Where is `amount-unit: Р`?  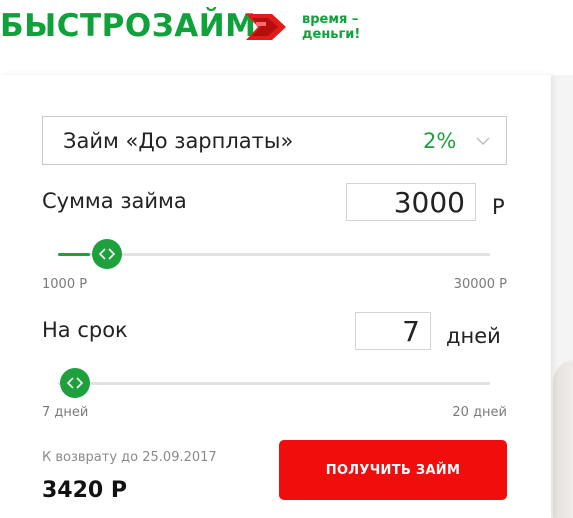
amount-unit: Р is located at coordinates (498, 207).